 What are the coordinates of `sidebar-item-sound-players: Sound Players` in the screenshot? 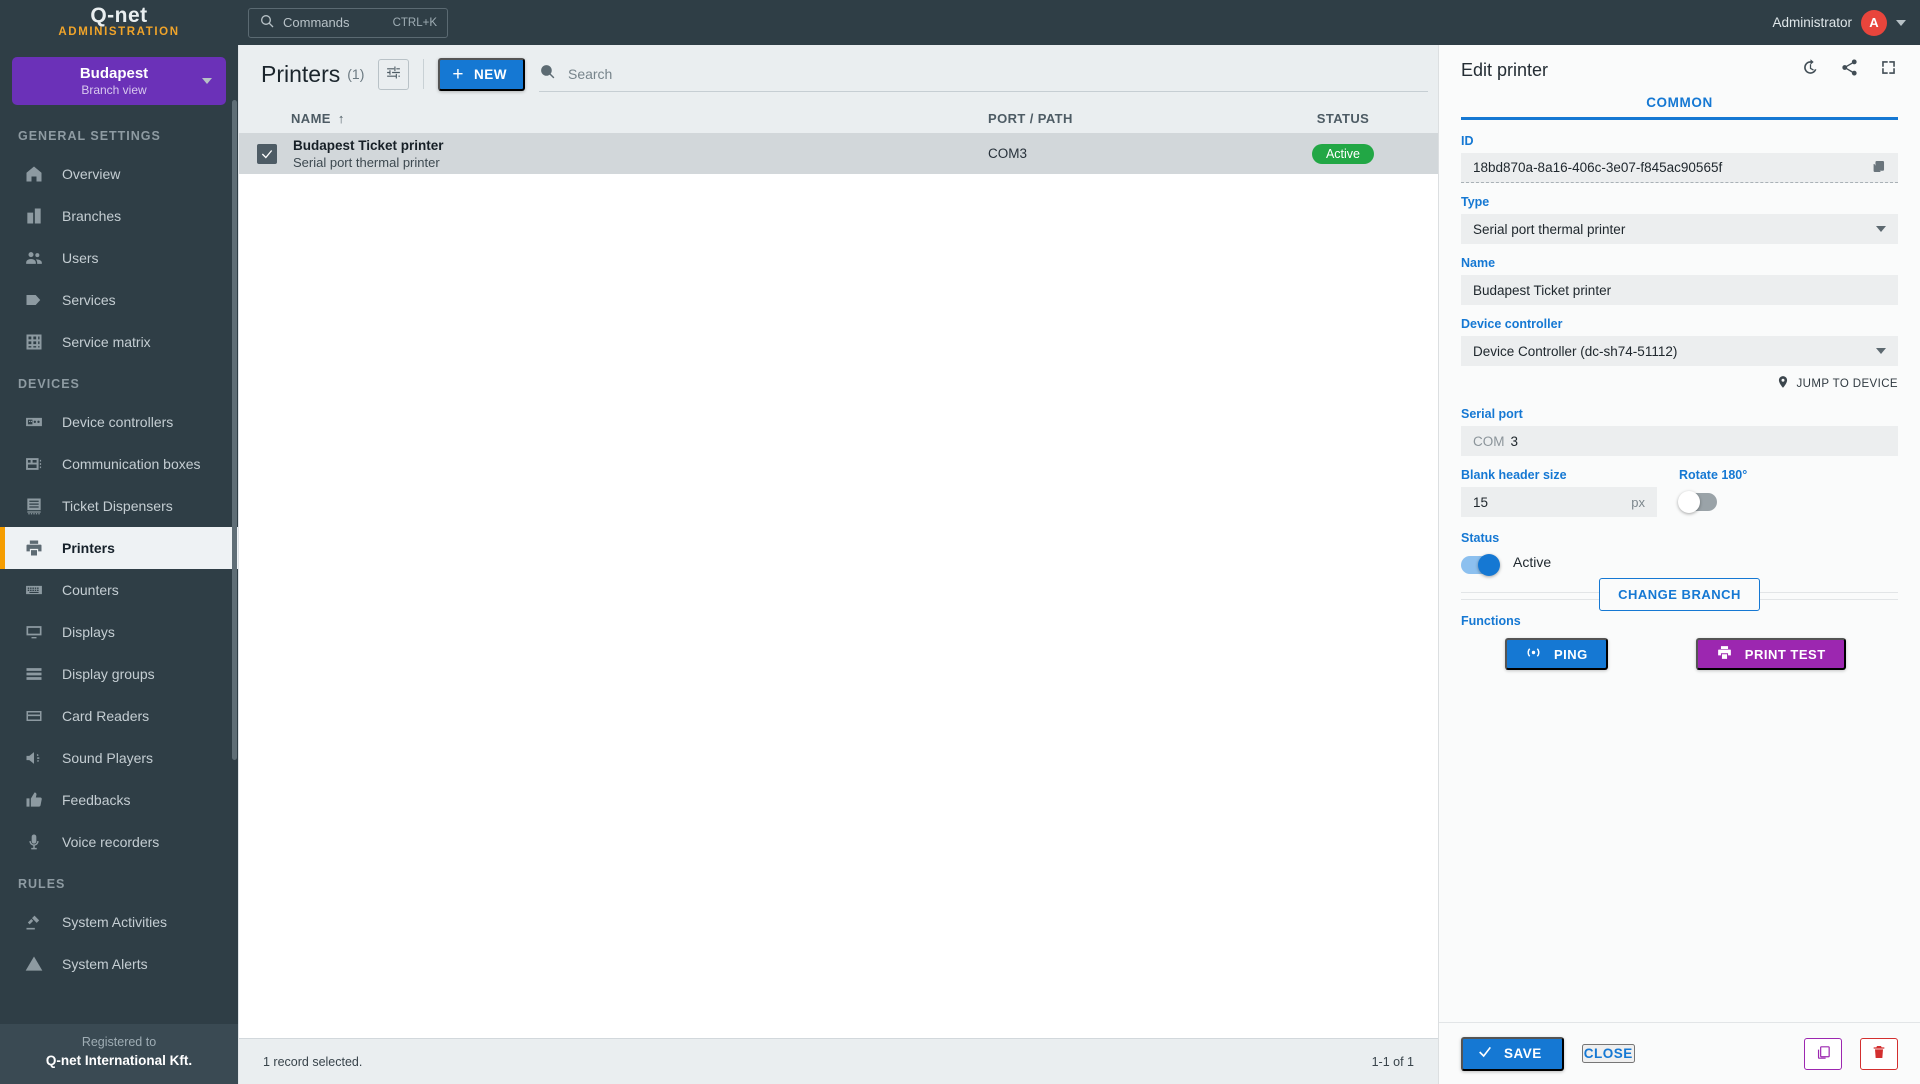 It's located at (119, 758).